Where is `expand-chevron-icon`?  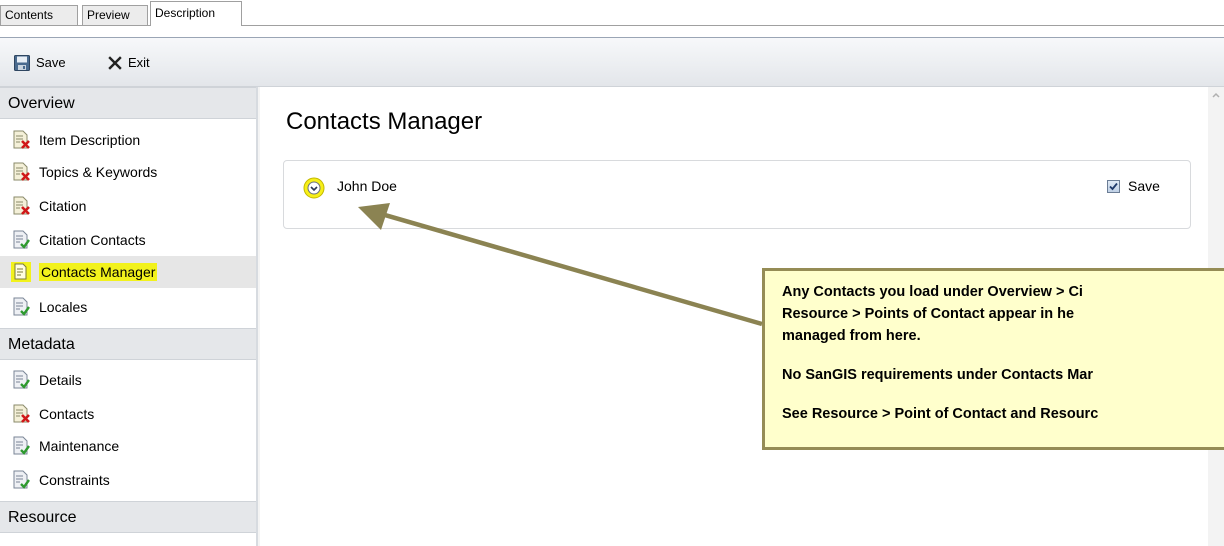 expand-chevron-icon is located at coordinates (314, 188).